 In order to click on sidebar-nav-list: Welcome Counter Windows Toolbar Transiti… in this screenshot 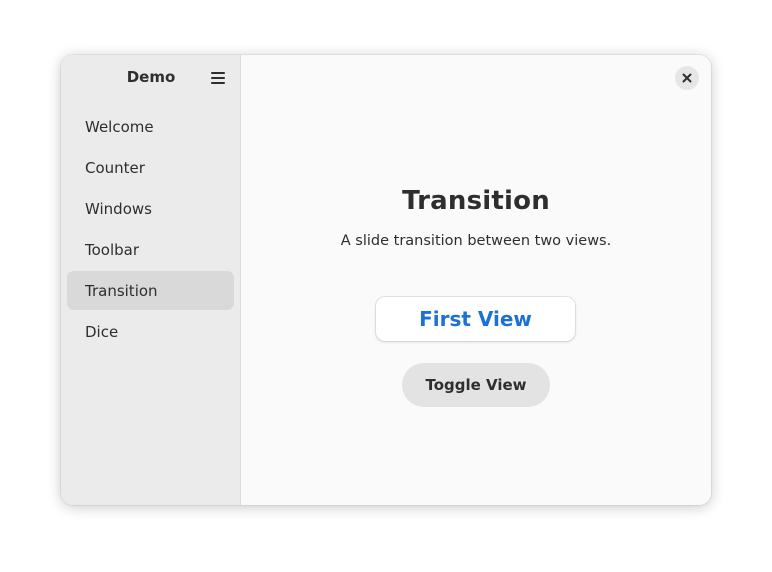, I will do `click(150, 230)`.